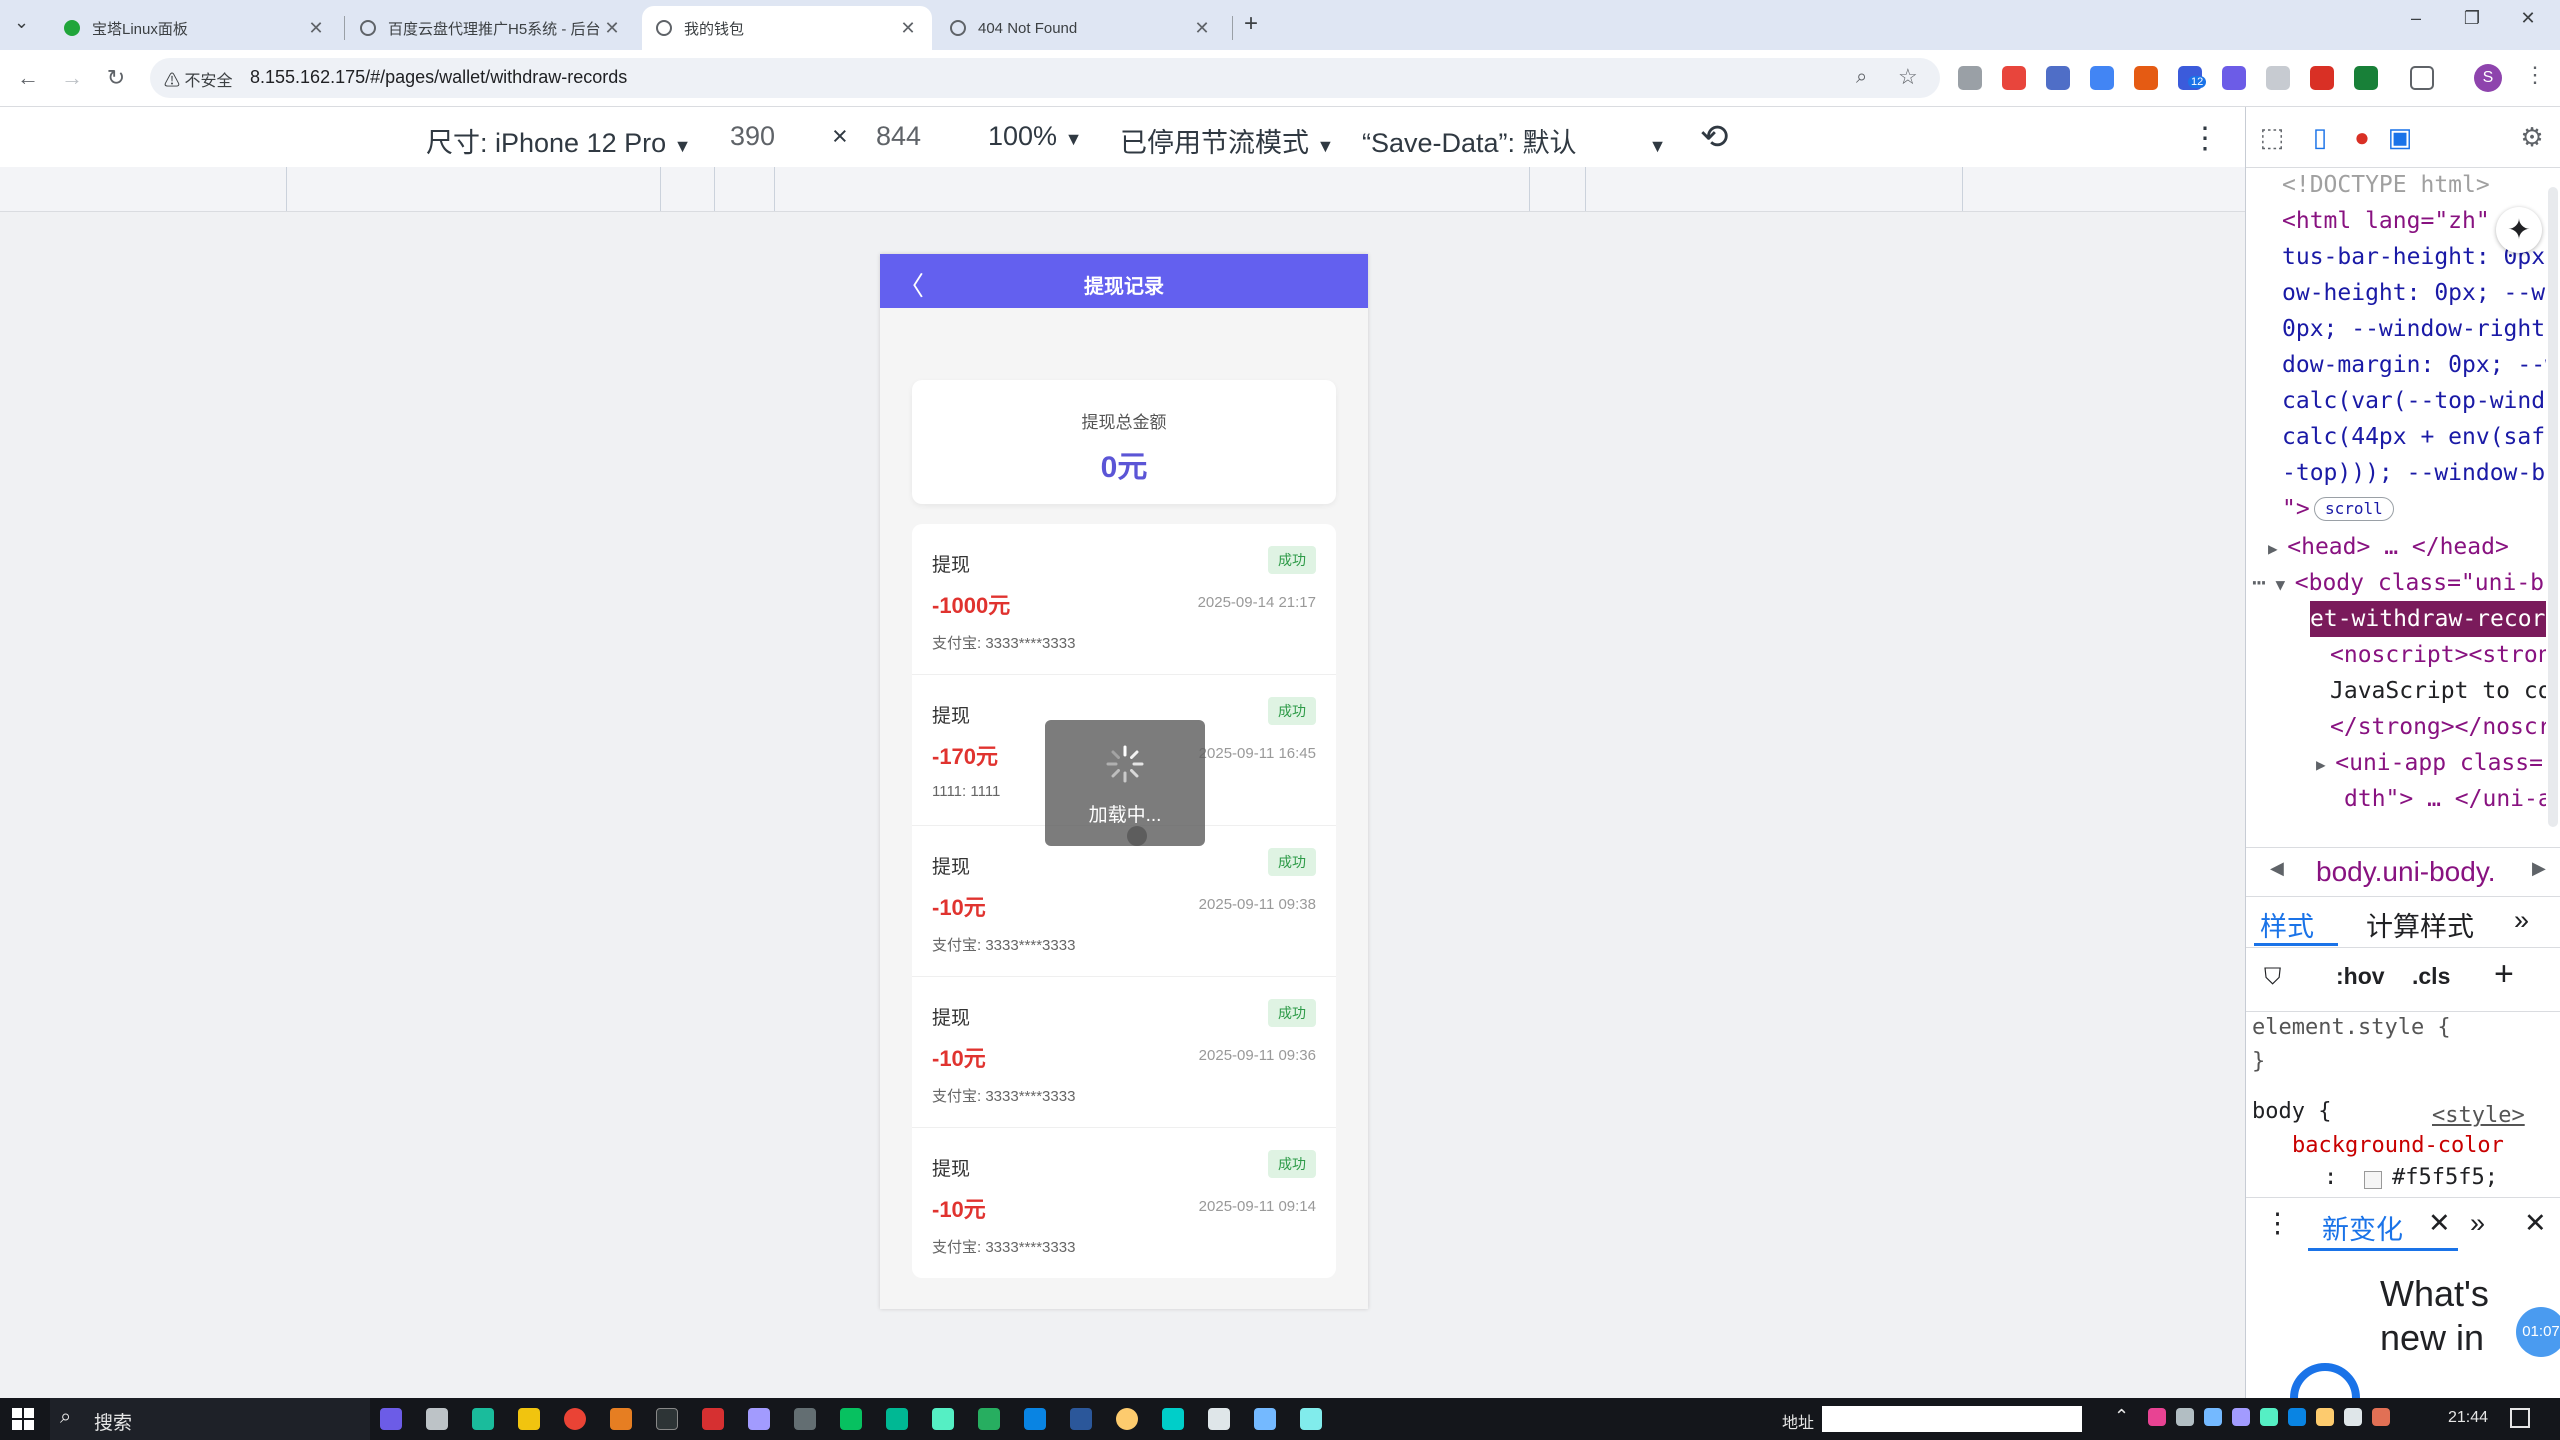 The image size is (2560, 1440). I want to click on dom-line: calc(var(--top-windo, so click(2414, 401).